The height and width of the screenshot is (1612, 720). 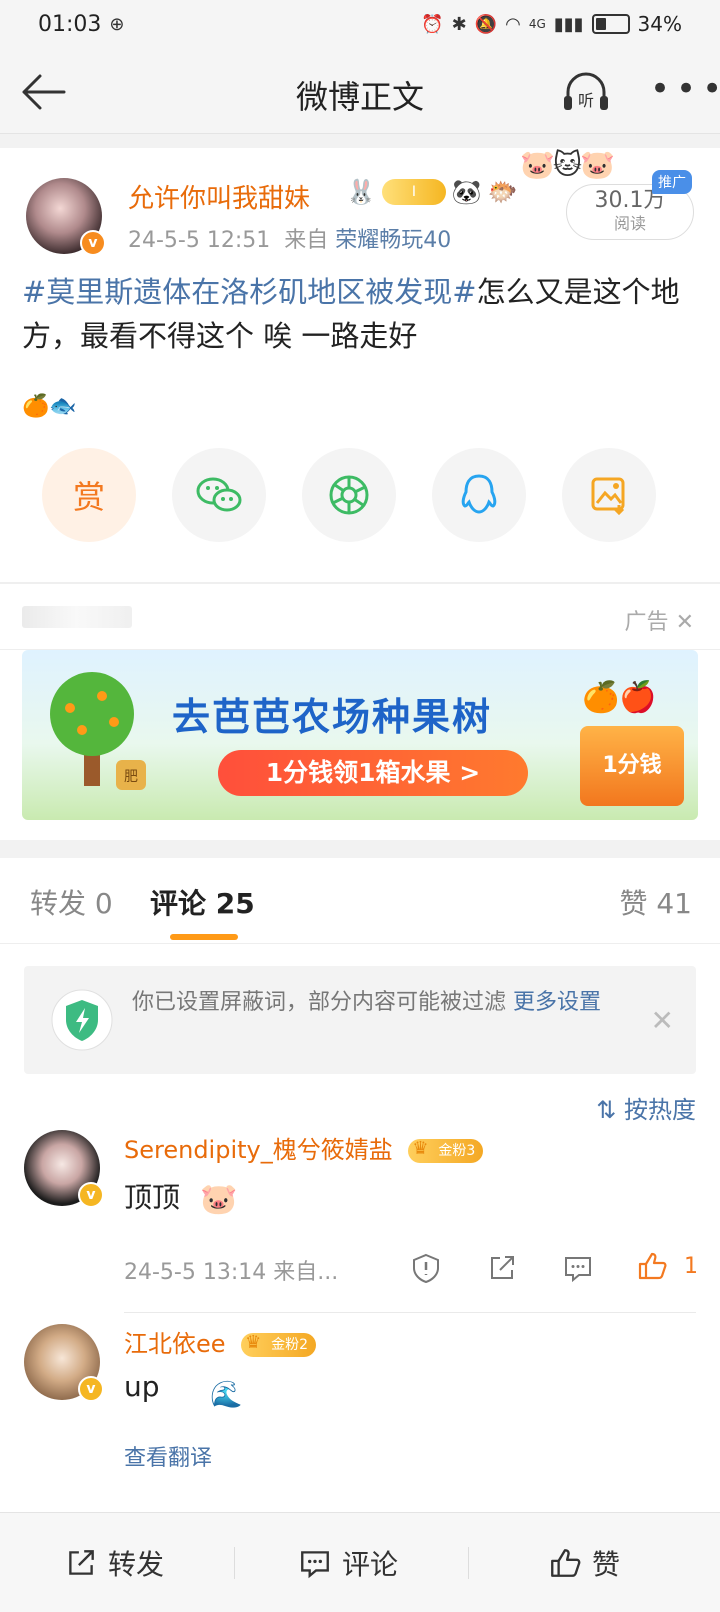 What do you see at coordinates (315, 1565) in the screenshot?
I see `comment-icon` at bounding box center [315, 1565].